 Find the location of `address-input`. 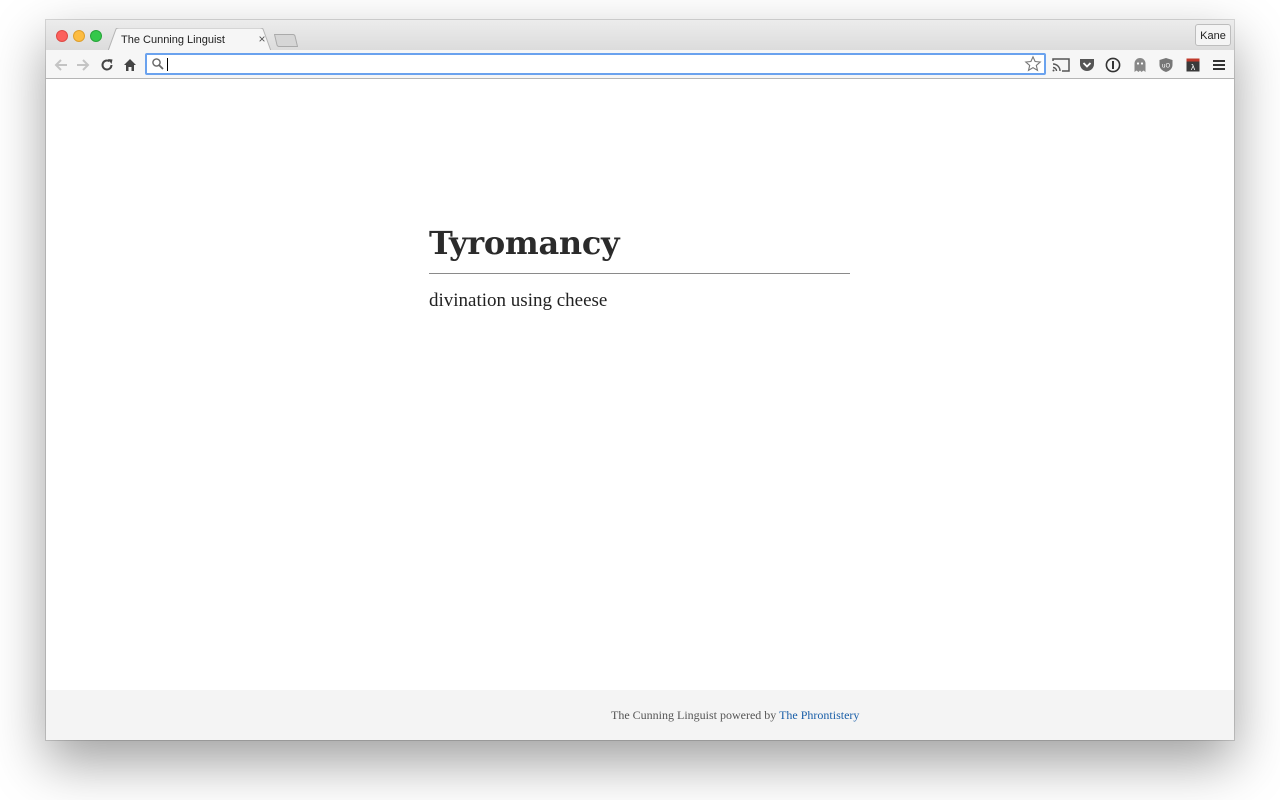

address-input is located at coordinates (592, 64).